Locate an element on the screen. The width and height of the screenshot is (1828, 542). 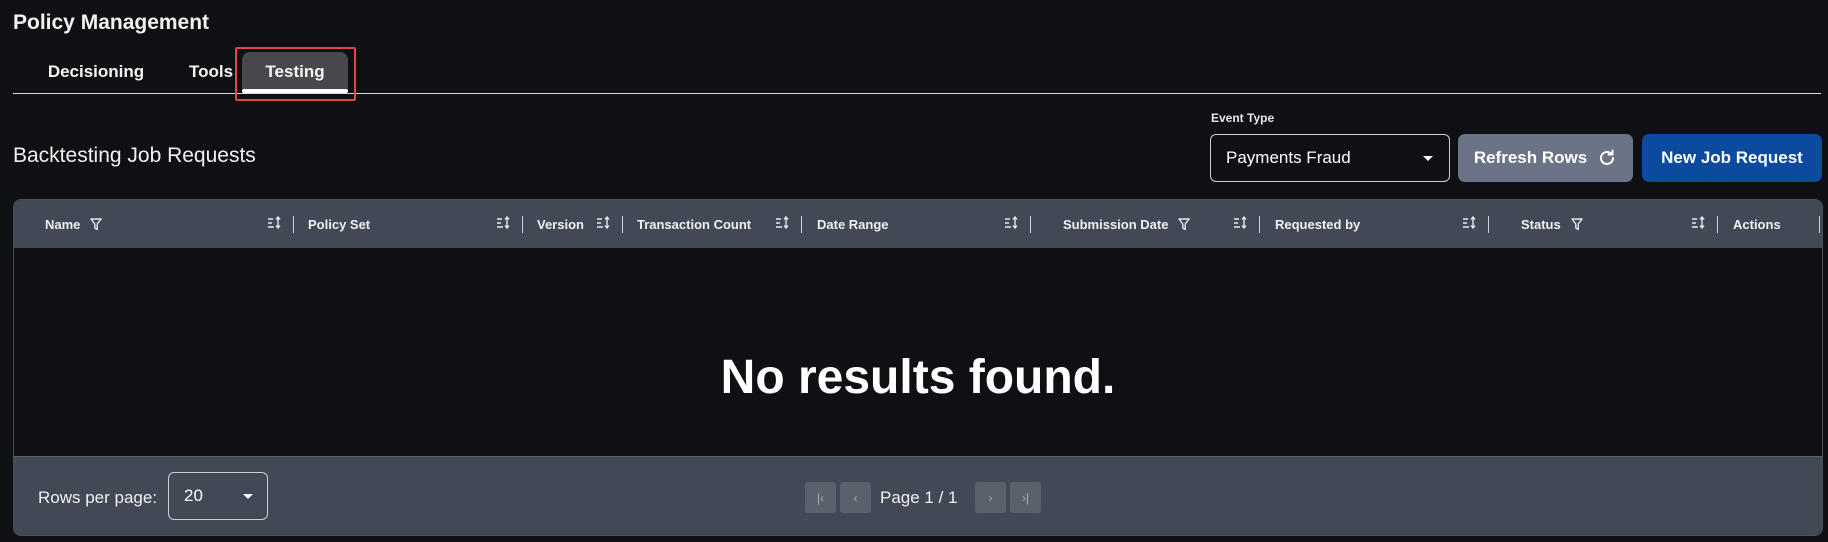
table-pagination-footer: Rows per page: 20 |‹ ‹ Page 1 / 1 › ›| is located at coordinates (918, 495).